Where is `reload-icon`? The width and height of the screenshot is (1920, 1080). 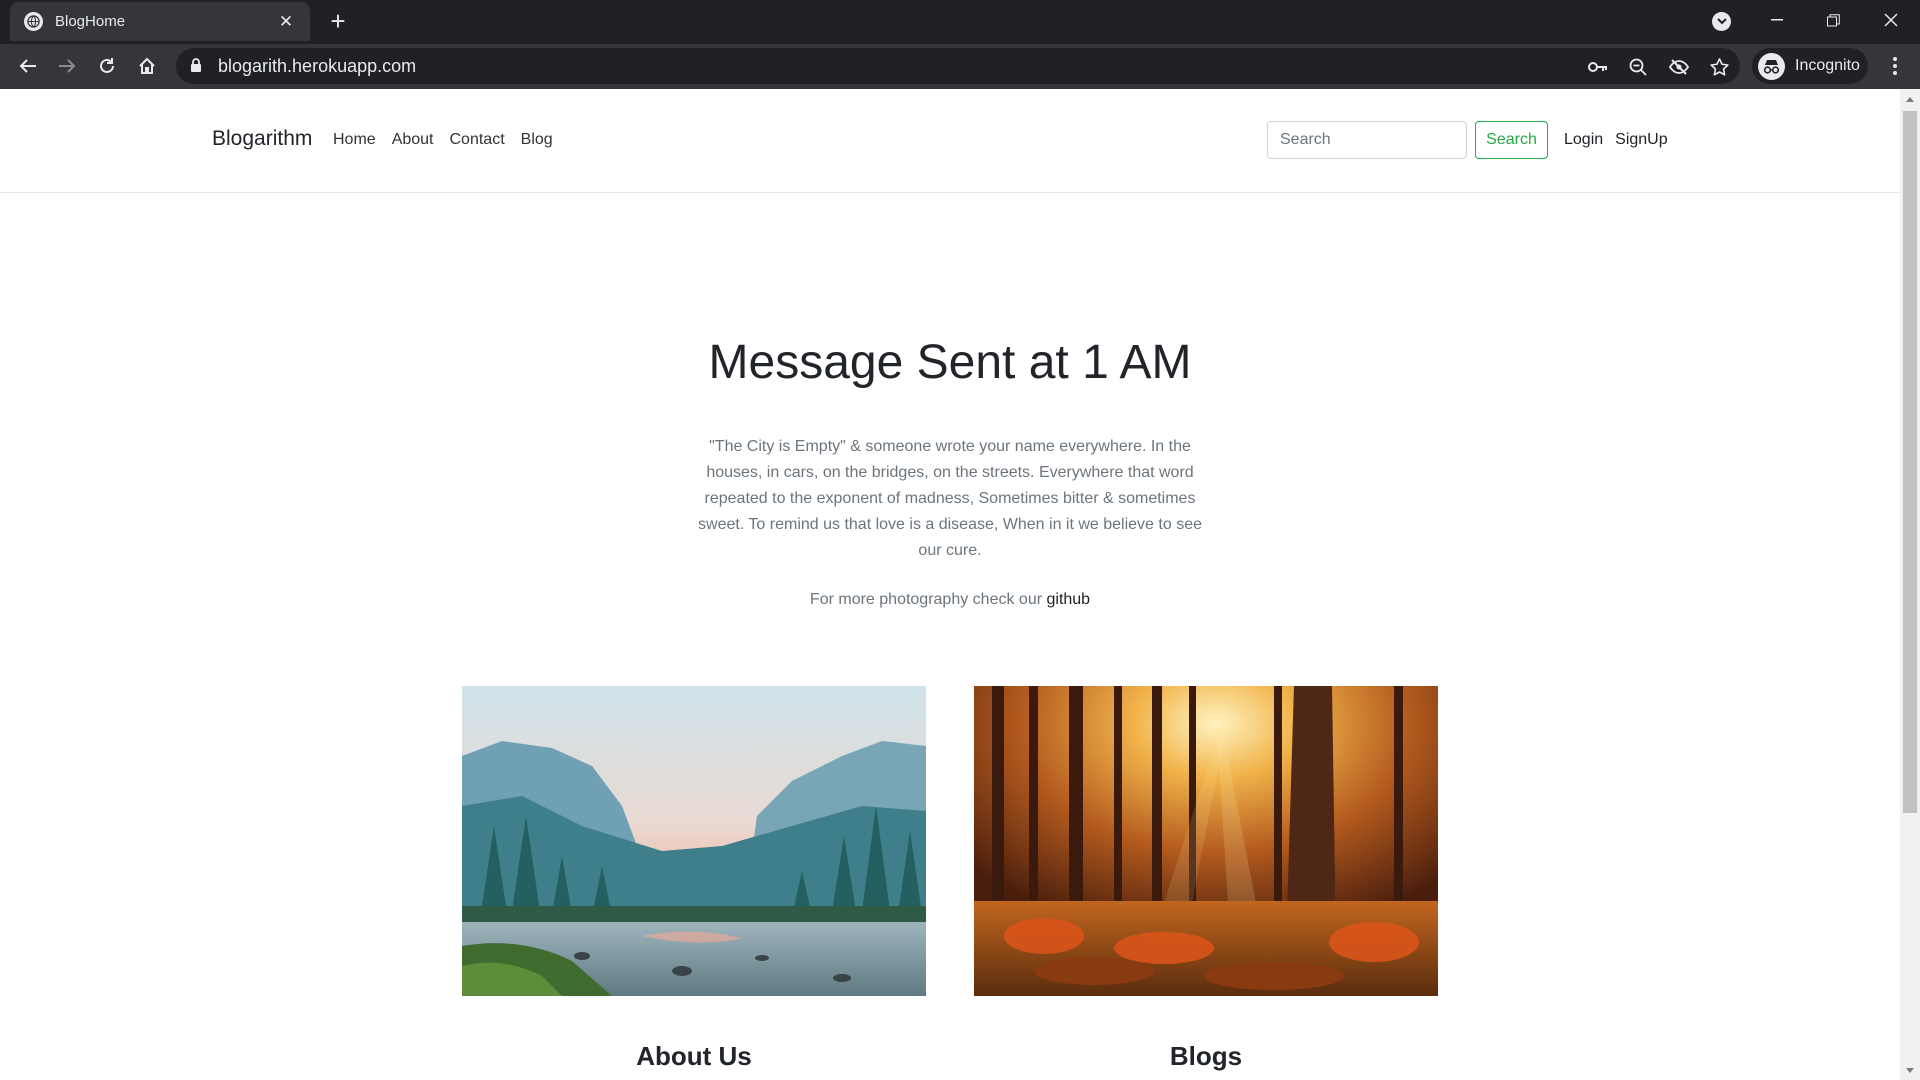 reload-icon is located at coordinates (107, 66).